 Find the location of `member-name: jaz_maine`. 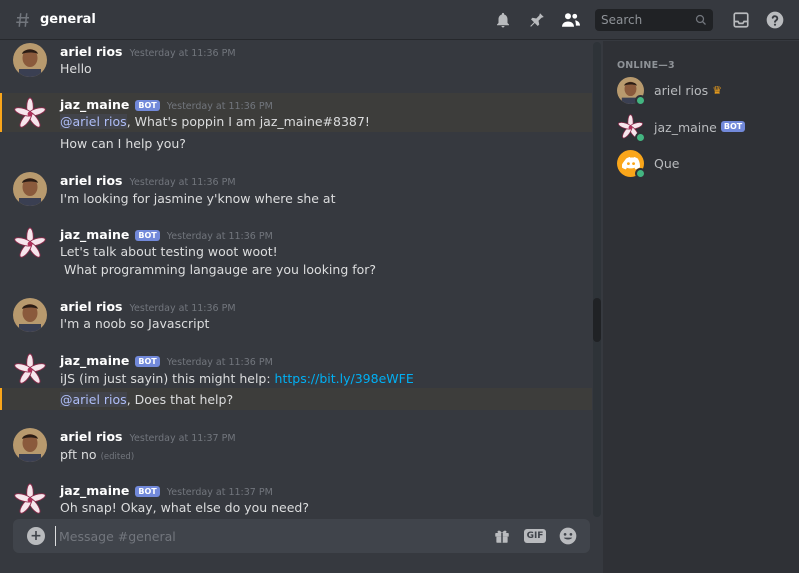

member-name: jaz_maine is located at coordinates (685, 127).